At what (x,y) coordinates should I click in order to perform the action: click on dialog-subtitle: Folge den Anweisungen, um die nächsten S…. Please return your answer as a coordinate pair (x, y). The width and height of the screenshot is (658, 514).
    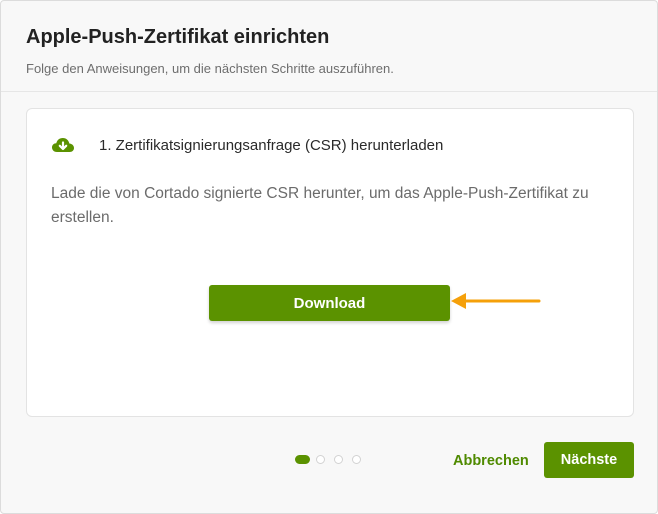
    Looking at the image, I should click on (210, 68).